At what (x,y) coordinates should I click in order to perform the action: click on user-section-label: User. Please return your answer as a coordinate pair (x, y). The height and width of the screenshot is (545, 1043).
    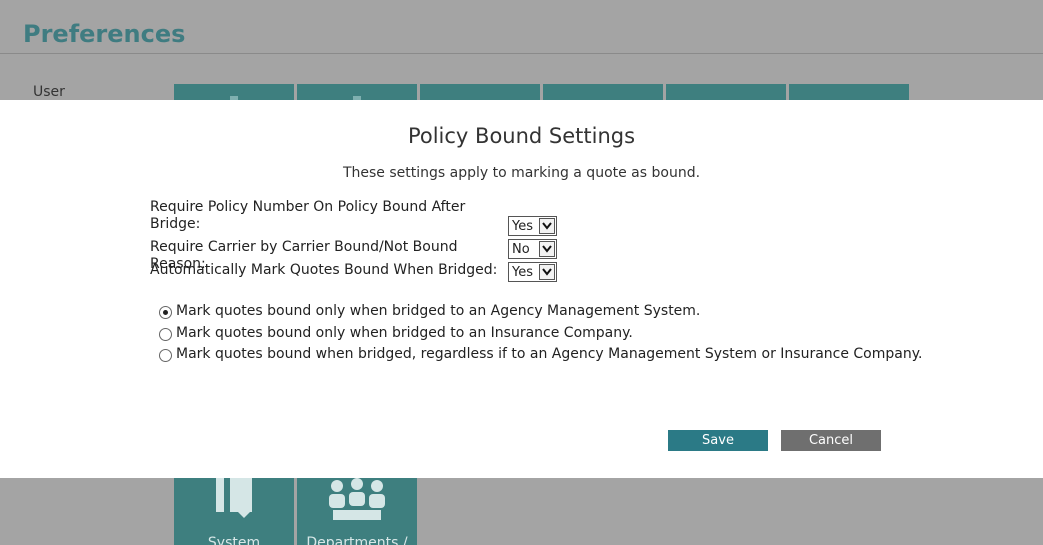
    Looking at the image, I should click on (49, 92).